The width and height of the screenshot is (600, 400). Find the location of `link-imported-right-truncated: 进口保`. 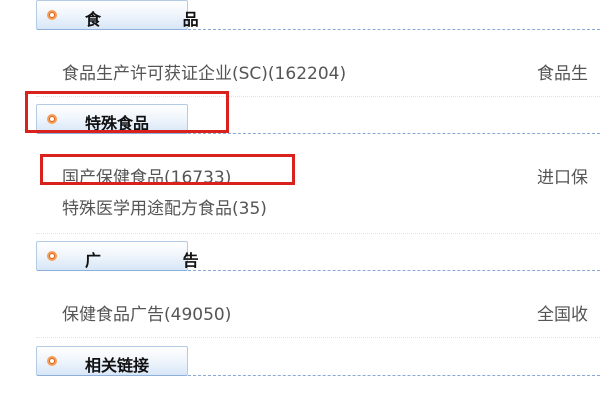

link-imported-right-truncated: 进口保 is located at coordinates (562, 175).